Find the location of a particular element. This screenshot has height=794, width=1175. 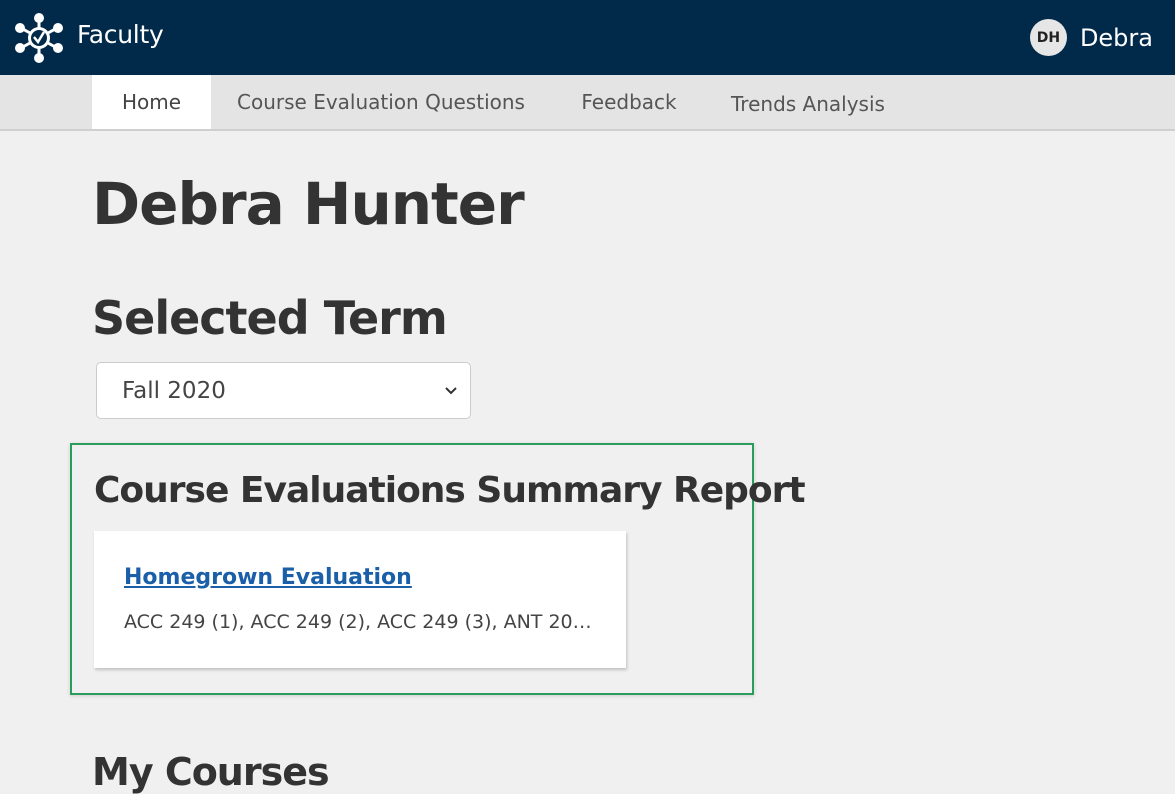

chevron-down-icon is located at coordinates (451, 391).